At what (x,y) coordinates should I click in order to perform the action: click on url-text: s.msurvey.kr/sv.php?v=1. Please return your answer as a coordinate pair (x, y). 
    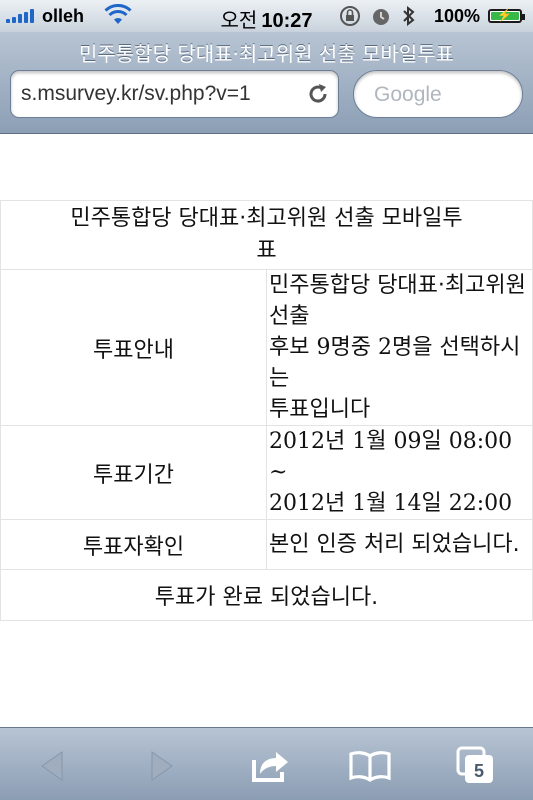
    Looking at the image, I should click on (162, 94).